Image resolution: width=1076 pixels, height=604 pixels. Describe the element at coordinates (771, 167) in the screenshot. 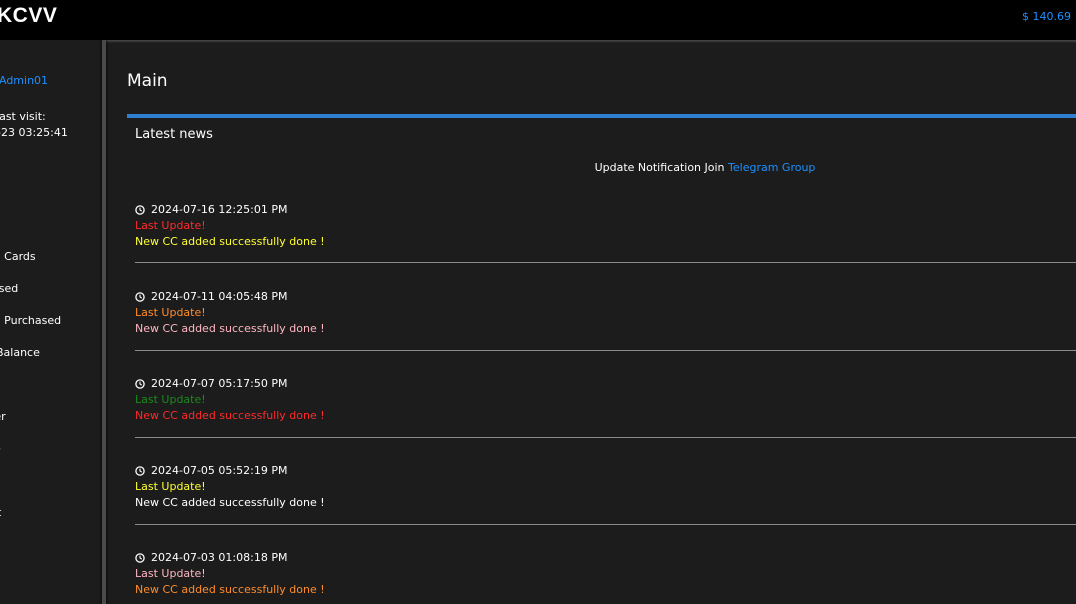

I see `telegram-group-link: Telegram Group` at that location.